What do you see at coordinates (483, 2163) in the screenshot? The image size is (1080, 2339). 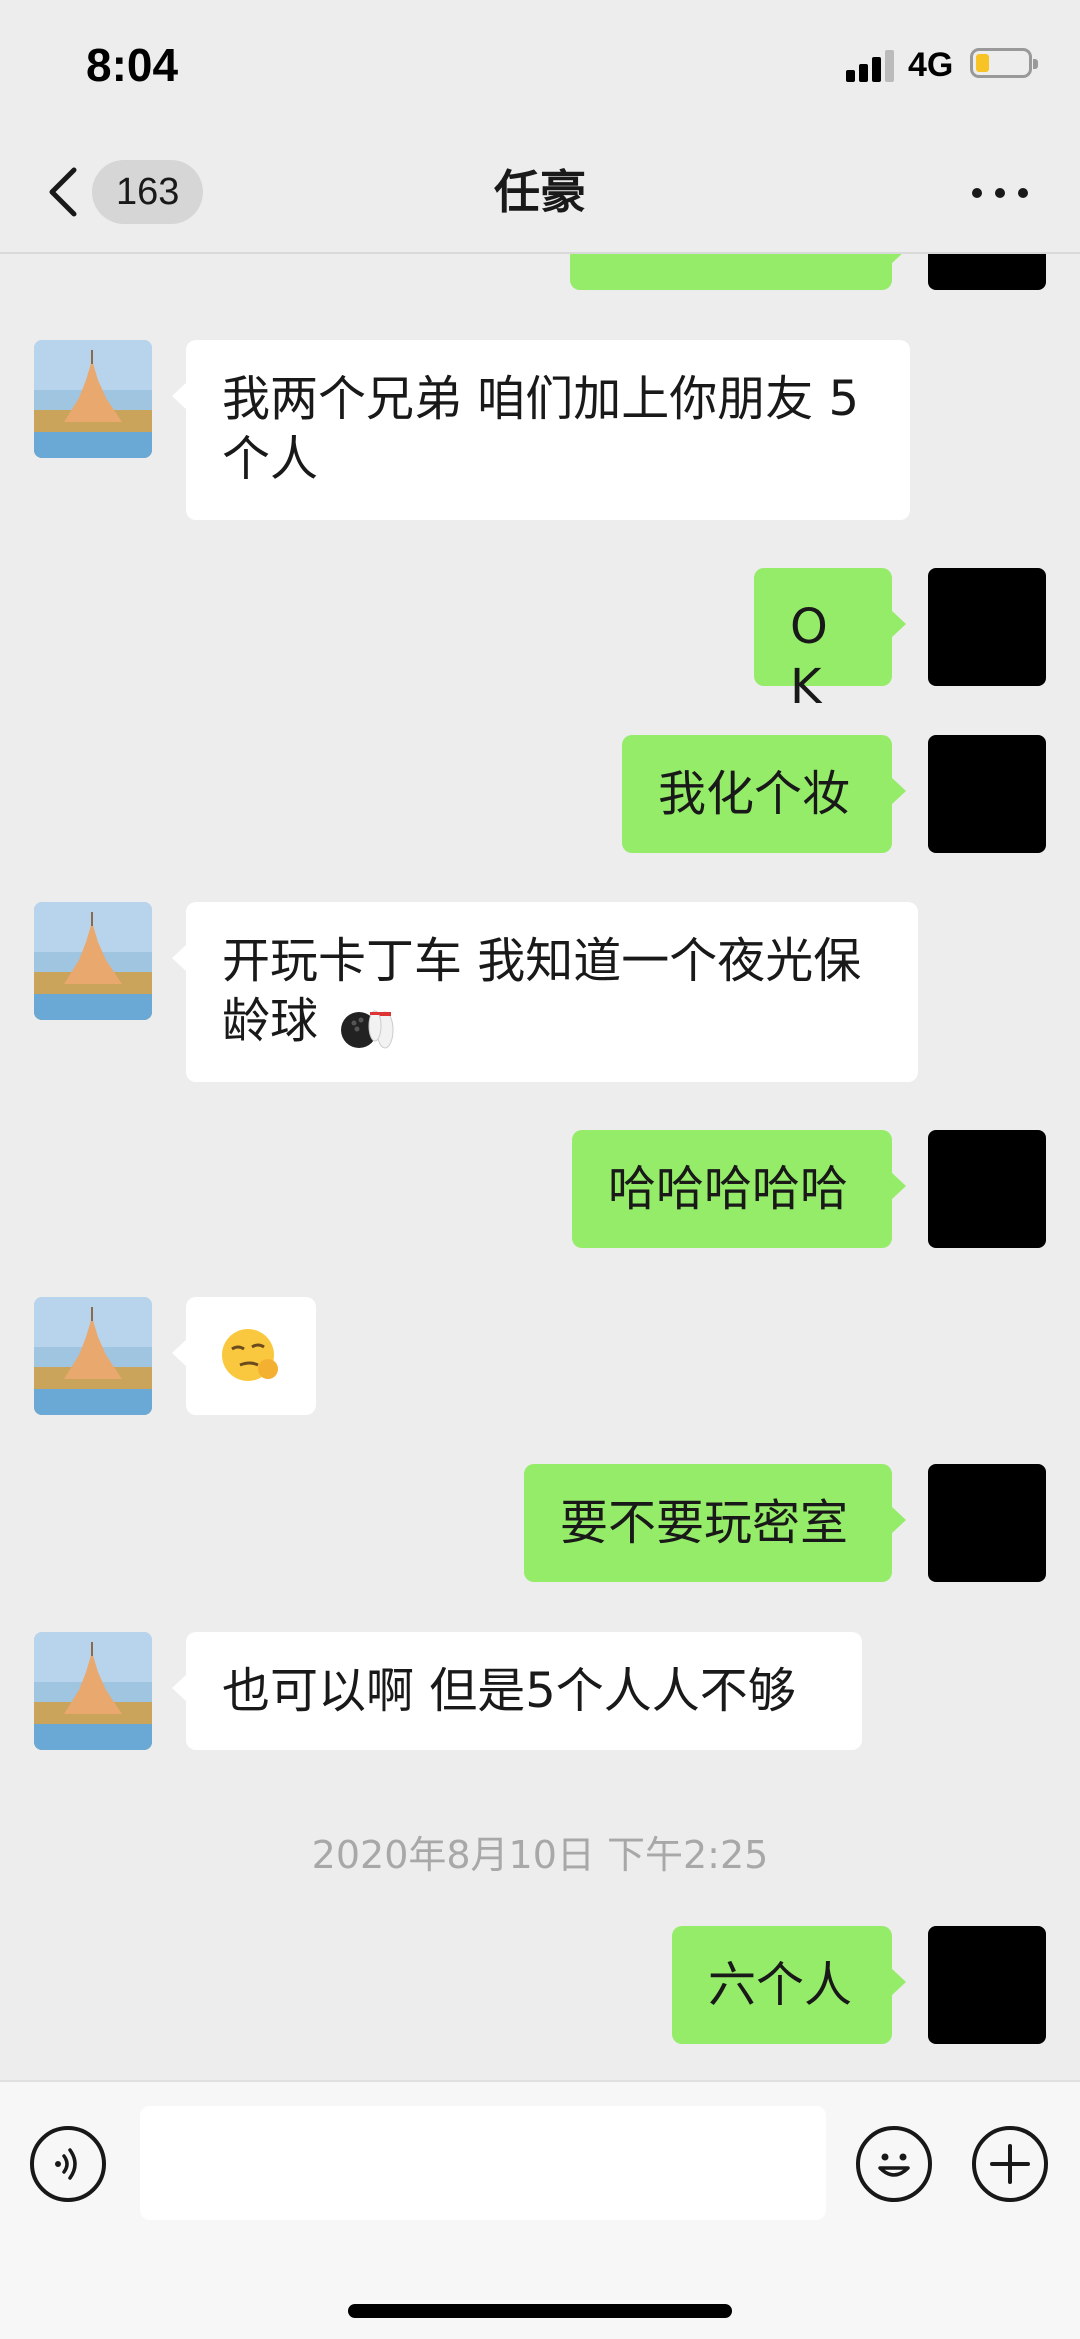 I see `message-input` at bounding box center [483, 2163].